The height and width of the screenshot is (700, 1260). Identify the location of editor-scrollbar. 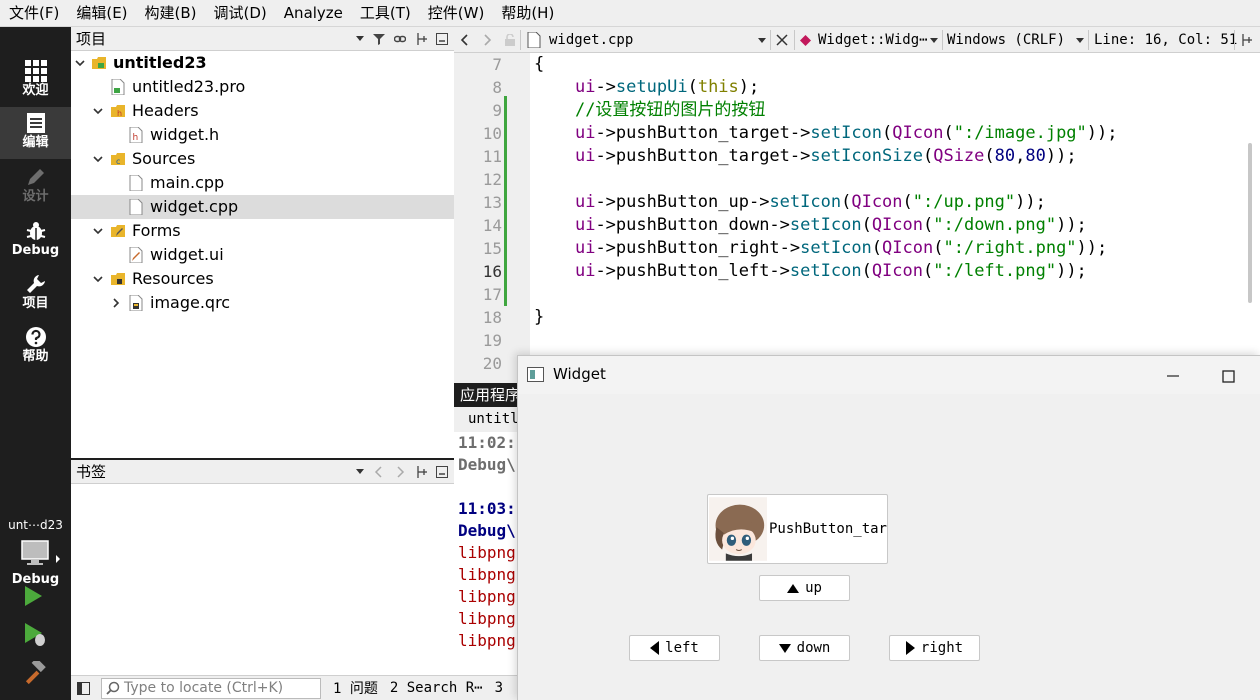
(1250, 223).